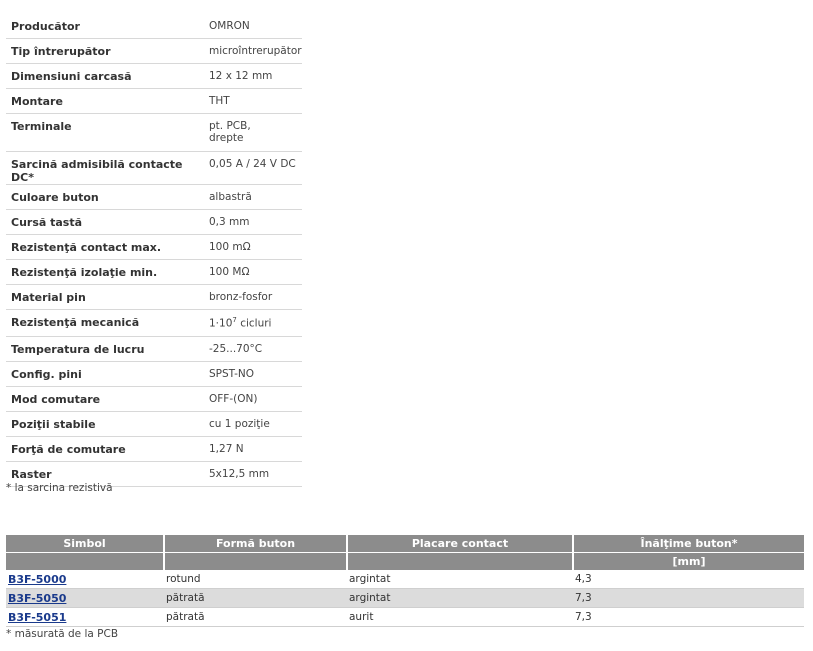  Describe the element at coordinates (62, 634) in the screenshot. I see `footnote-measured-from-pcb: * măsurată de la PCB` at that location.